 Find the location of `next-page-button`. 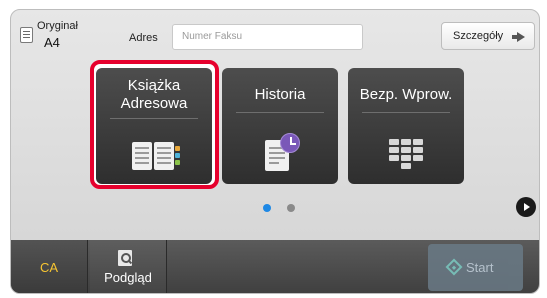

next-page-button is located at coordinates (526, 207).